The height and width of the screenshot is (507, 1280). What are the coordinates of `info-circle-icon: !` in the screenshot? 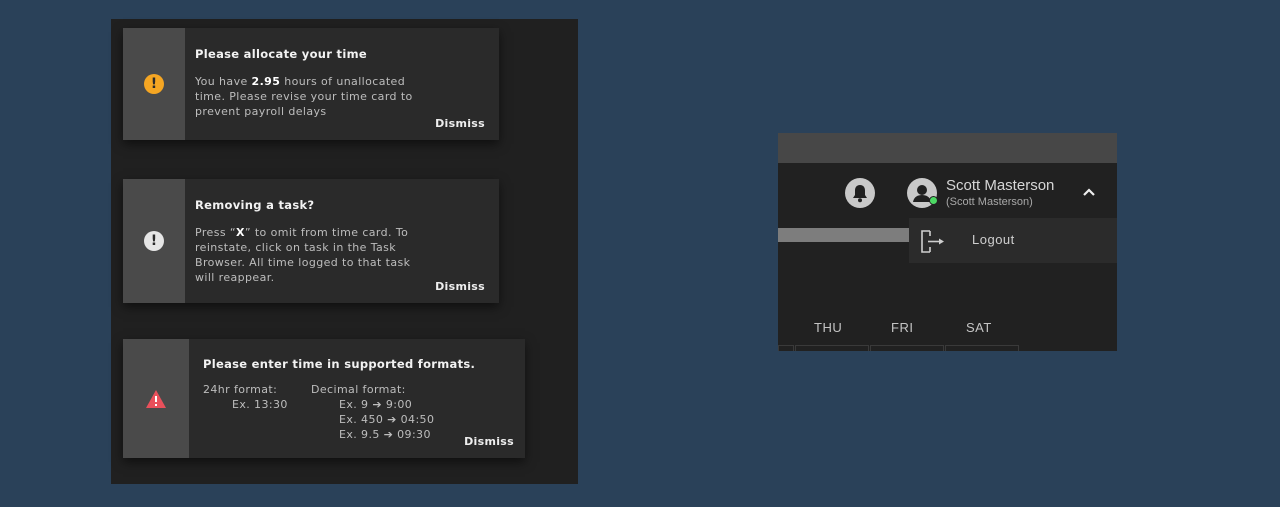 It's located at (154, 241).